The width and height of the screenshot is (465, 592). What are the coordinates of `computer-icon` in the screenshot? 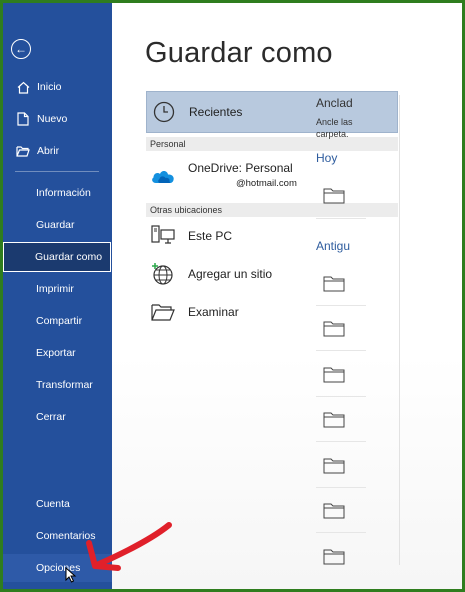 It's located at (163, 236).